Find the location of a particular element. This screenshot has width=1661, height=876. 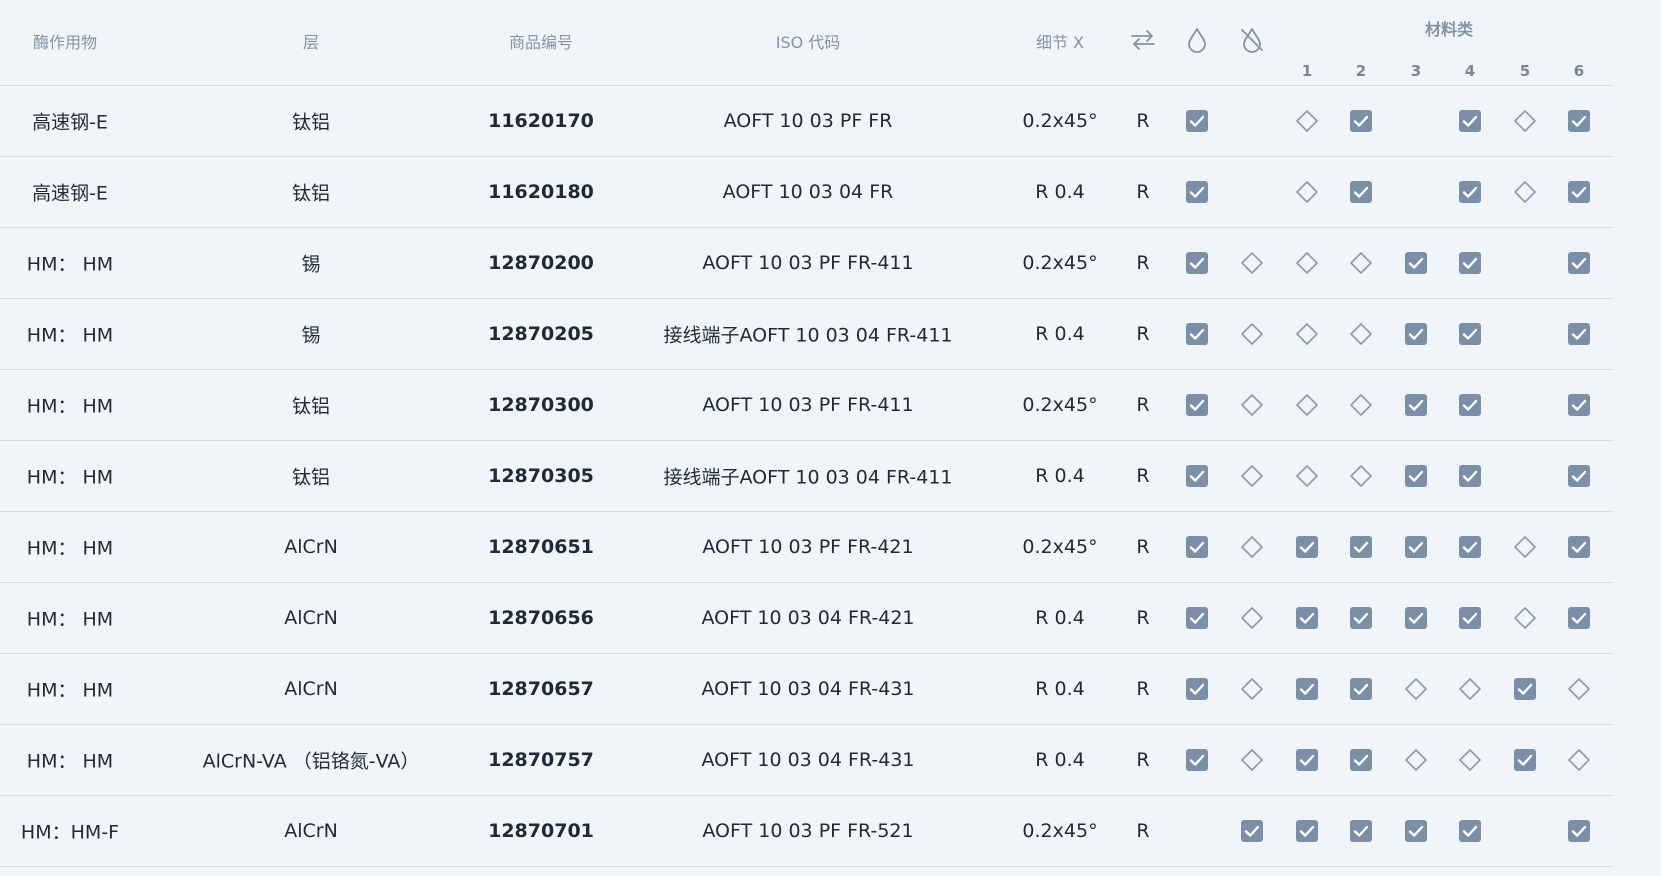

iso-code-cell: AOFT 10 03 PF FR is located at coordinates (808, 121).